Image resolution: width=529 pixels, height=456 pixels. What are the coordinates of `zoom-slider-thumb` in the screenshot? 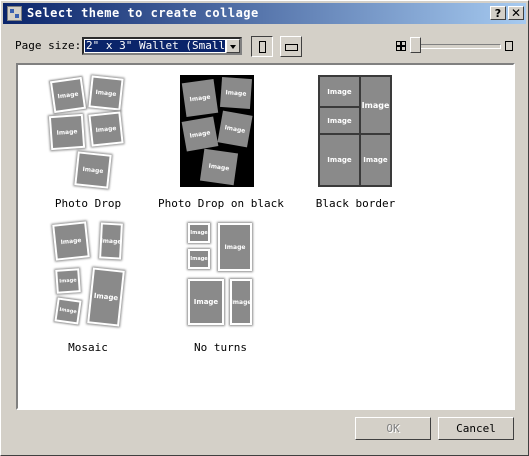 It's located at (415, 45).